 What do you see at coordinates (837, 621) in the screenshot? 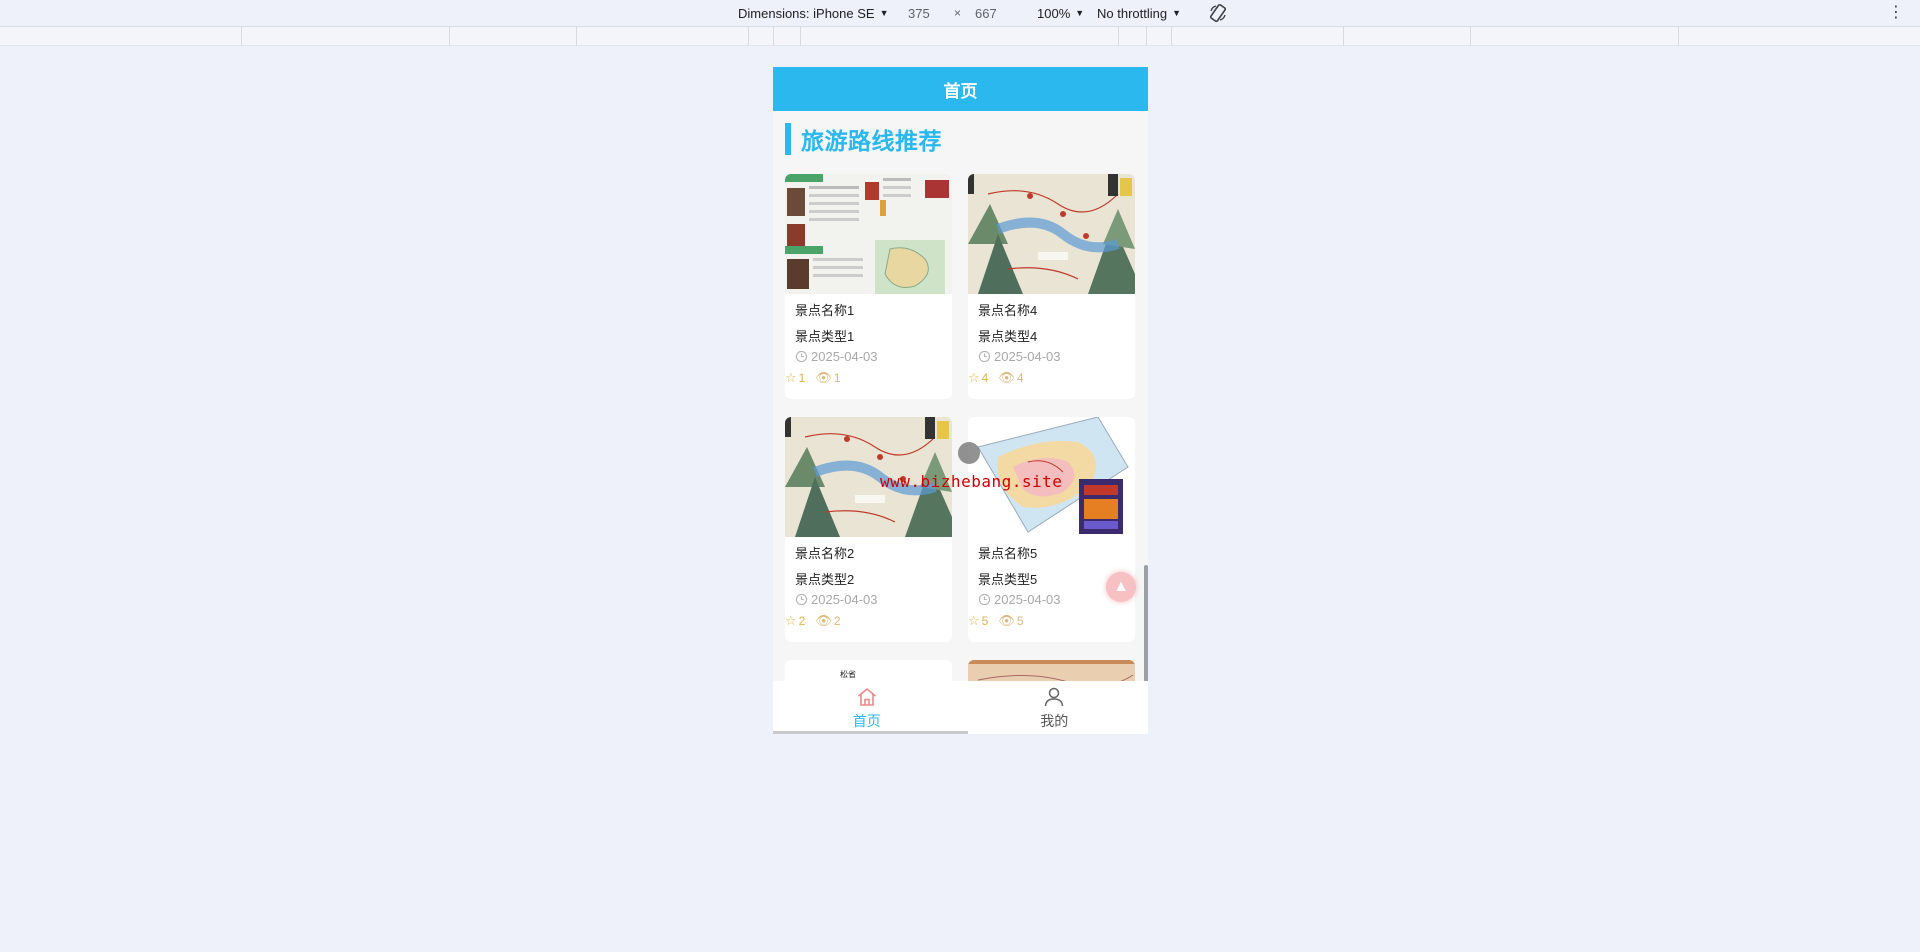
I see `view-count: 2` at bounding box center [837, 621].